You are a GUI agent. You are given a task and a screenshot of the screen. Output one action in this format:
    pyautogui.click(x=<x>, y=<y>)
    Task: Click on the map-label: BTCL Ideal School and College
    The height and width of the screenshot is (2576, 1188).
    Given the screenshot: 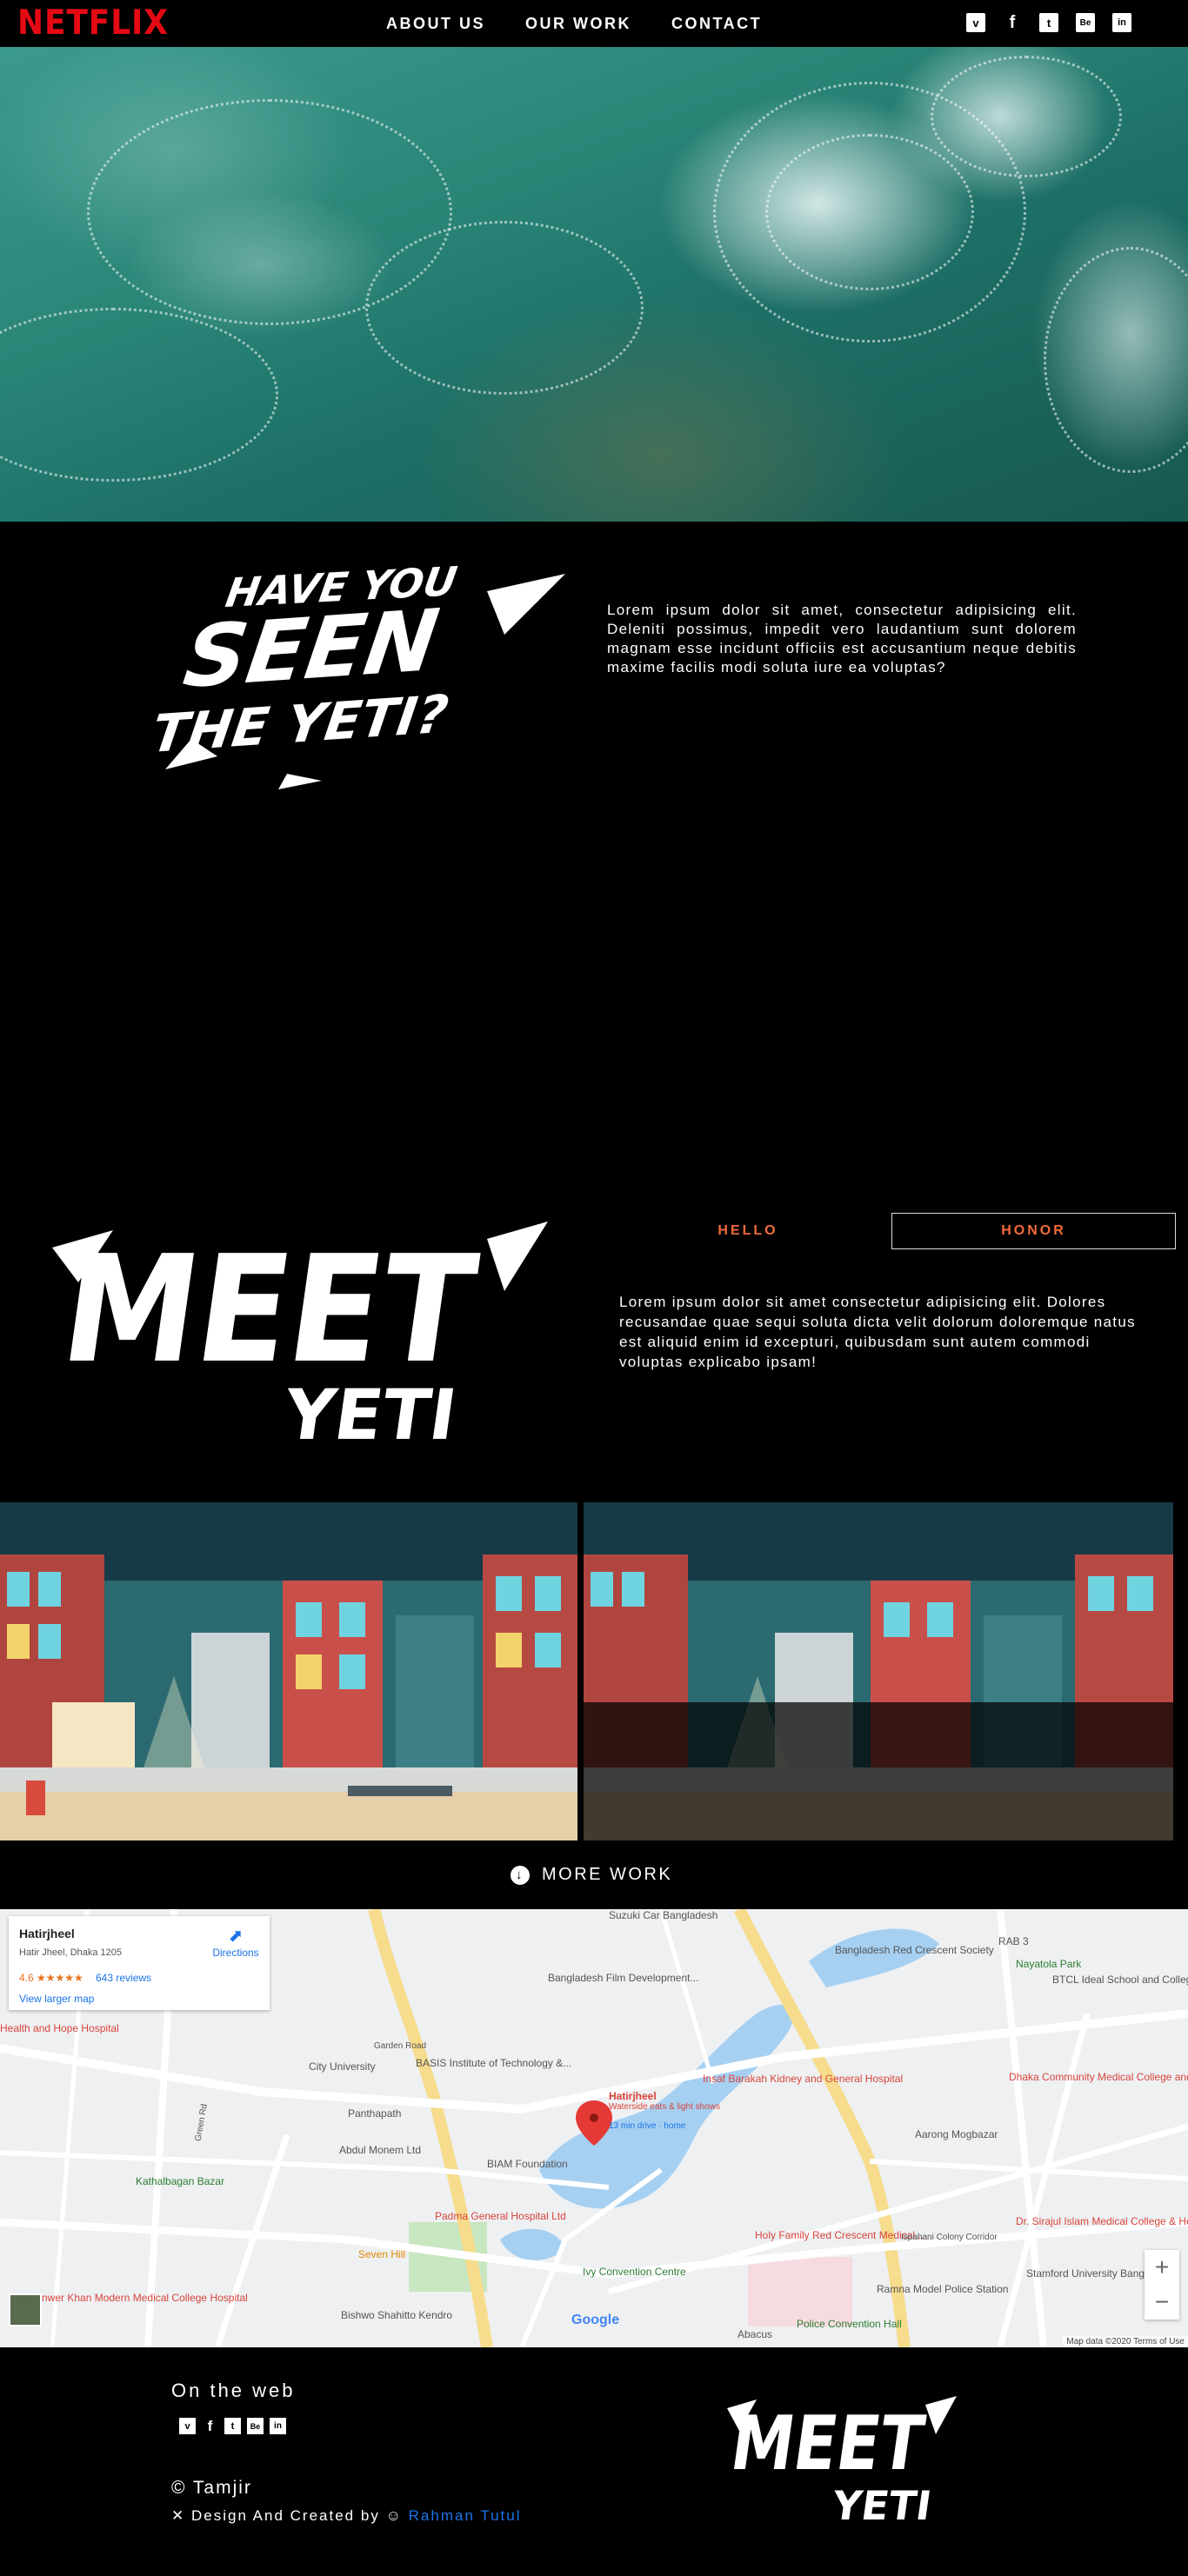 What is the action you would take?
    pyautogui.click(x=1120, y=1980)
    